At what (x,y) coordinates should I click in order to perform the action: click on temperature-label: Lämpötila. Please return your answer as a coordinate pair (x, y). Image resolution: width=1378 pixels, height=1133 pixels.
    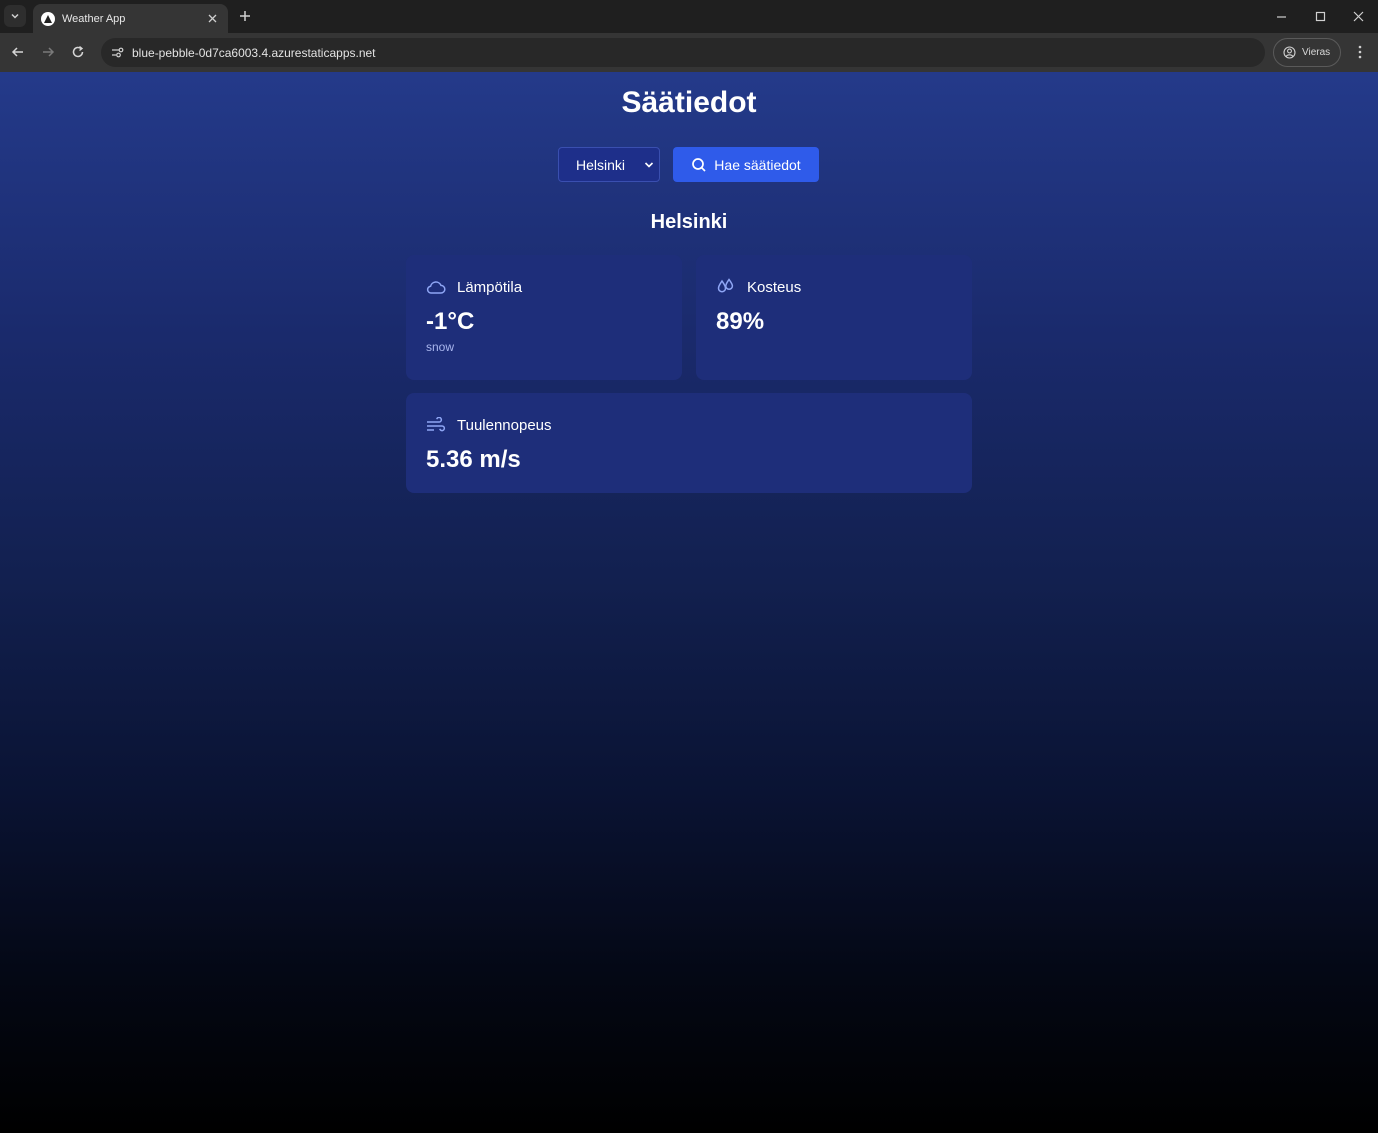
    Looking at the image, I should click on (490, 287).